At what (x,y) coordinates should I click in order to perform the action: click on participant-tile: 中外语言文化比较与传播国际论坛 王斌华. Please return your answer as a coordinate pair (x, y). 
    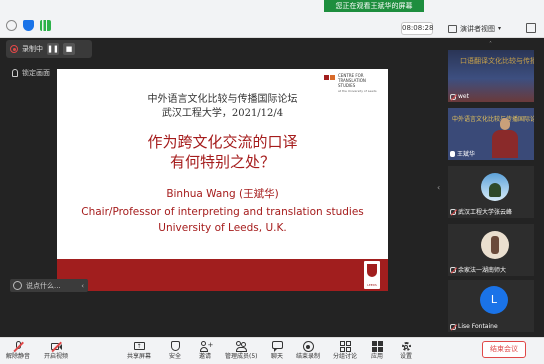
    Looking at the image, I should click on (491, 134).